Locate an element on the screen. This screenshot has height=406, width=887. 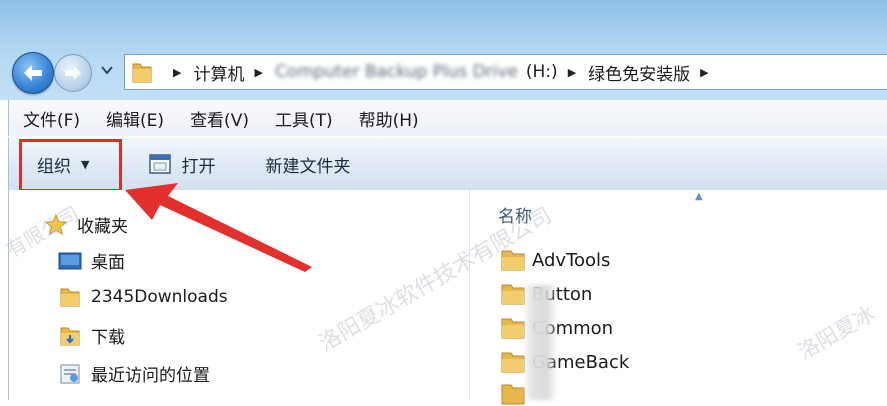
command-bar: 组织 ▼ 打开 新建文件夹 is located at coordinates (447, 163).